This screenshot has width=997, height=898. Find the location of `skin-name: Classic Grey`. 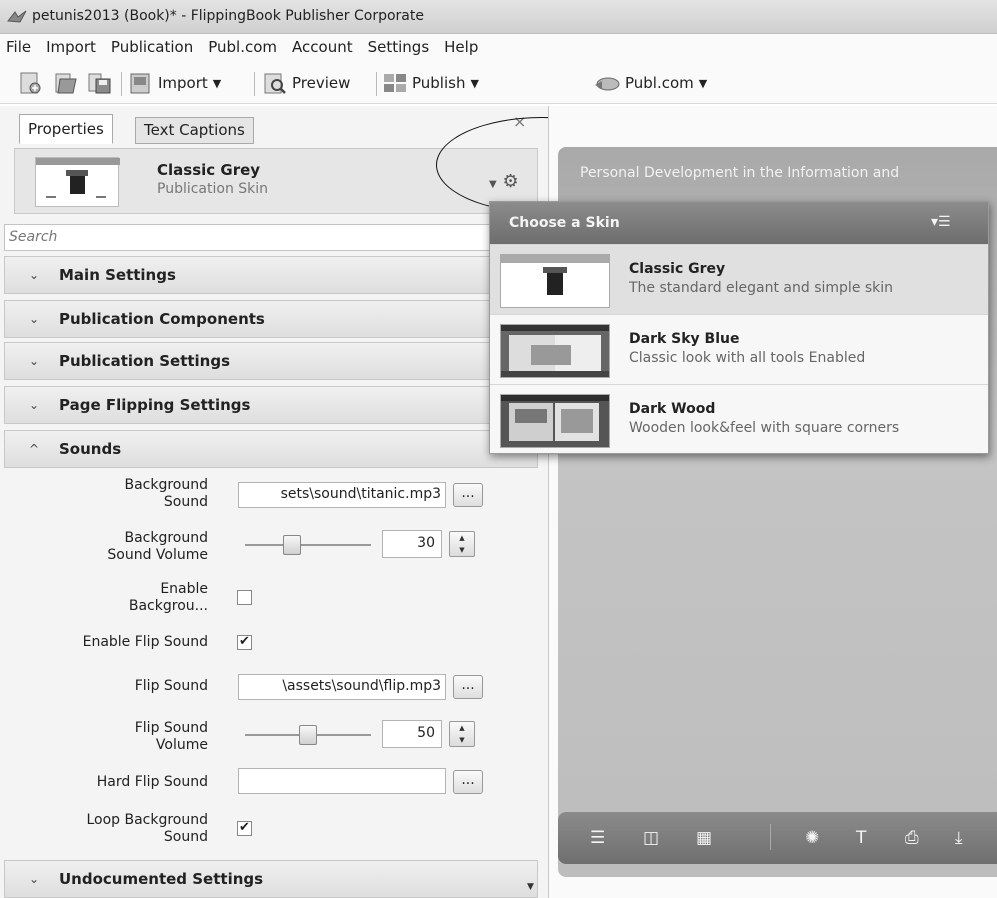

skin-name: Classic Grey is located at coordinates (209, 170).